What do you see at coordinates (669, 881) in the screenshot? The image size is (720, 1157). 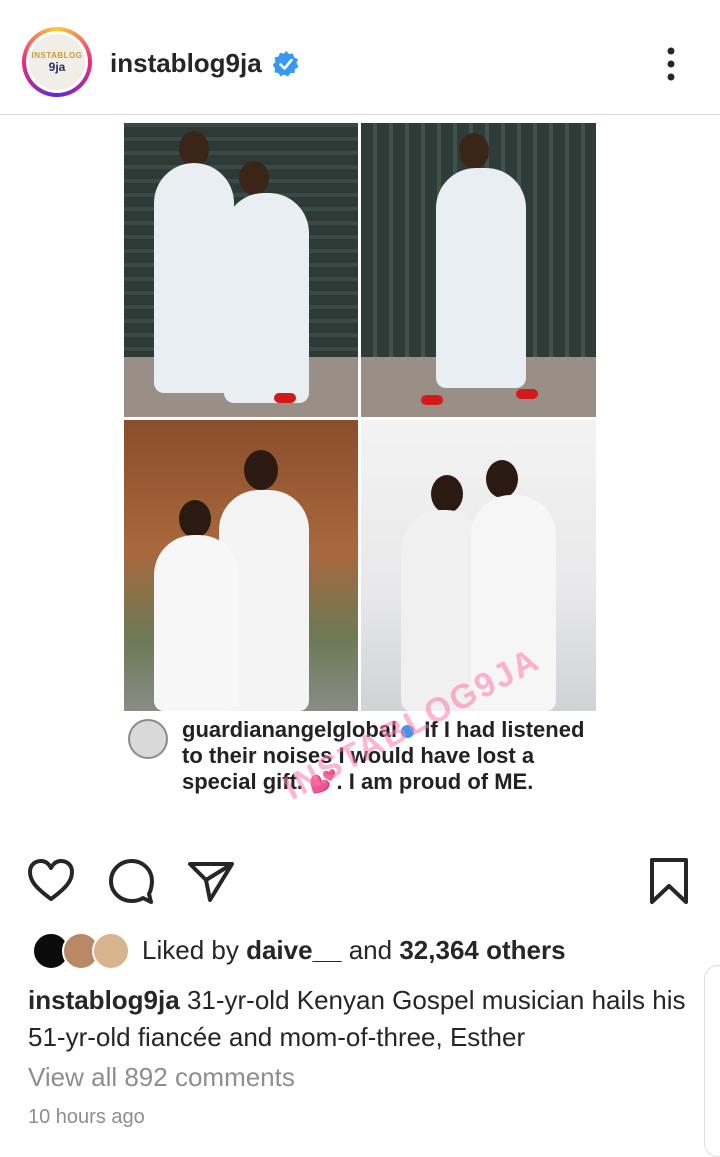 I see `bookmark-icon` at bounding box center [669, 881].